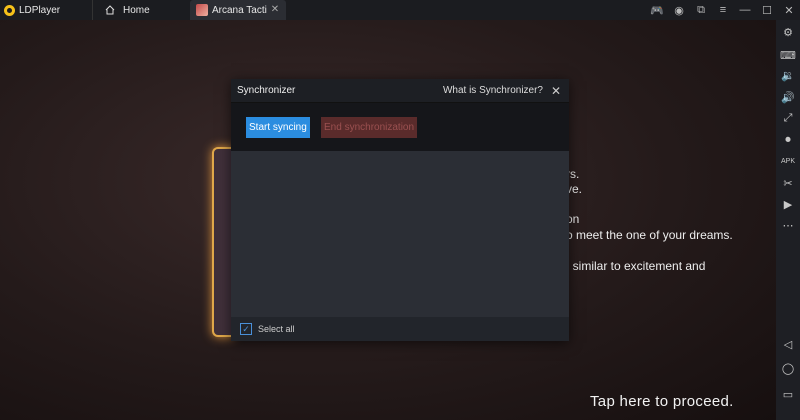 This screenshot has width=800, height=420. Describe the element at coordinates (788, 75) in the screenshot. I see `volume-down-icon: 🔉` at that location.